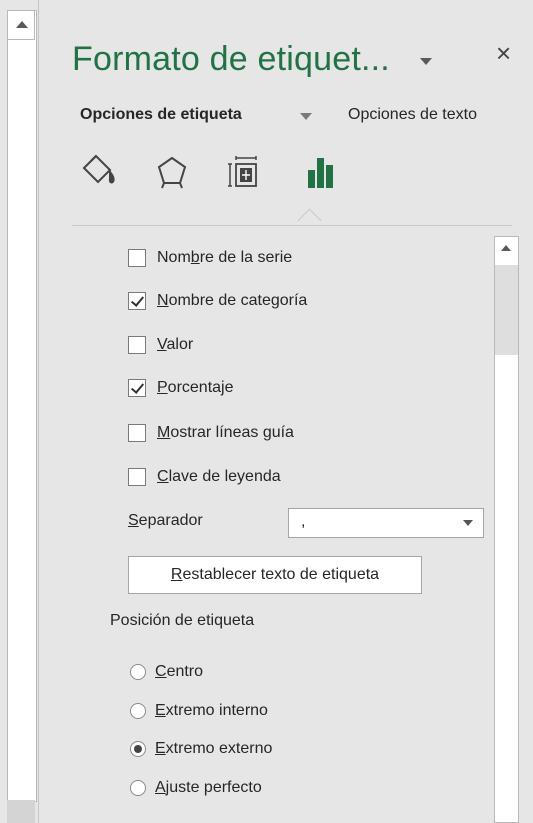  I want to click on outer-scroll-track, so click(22, 406).